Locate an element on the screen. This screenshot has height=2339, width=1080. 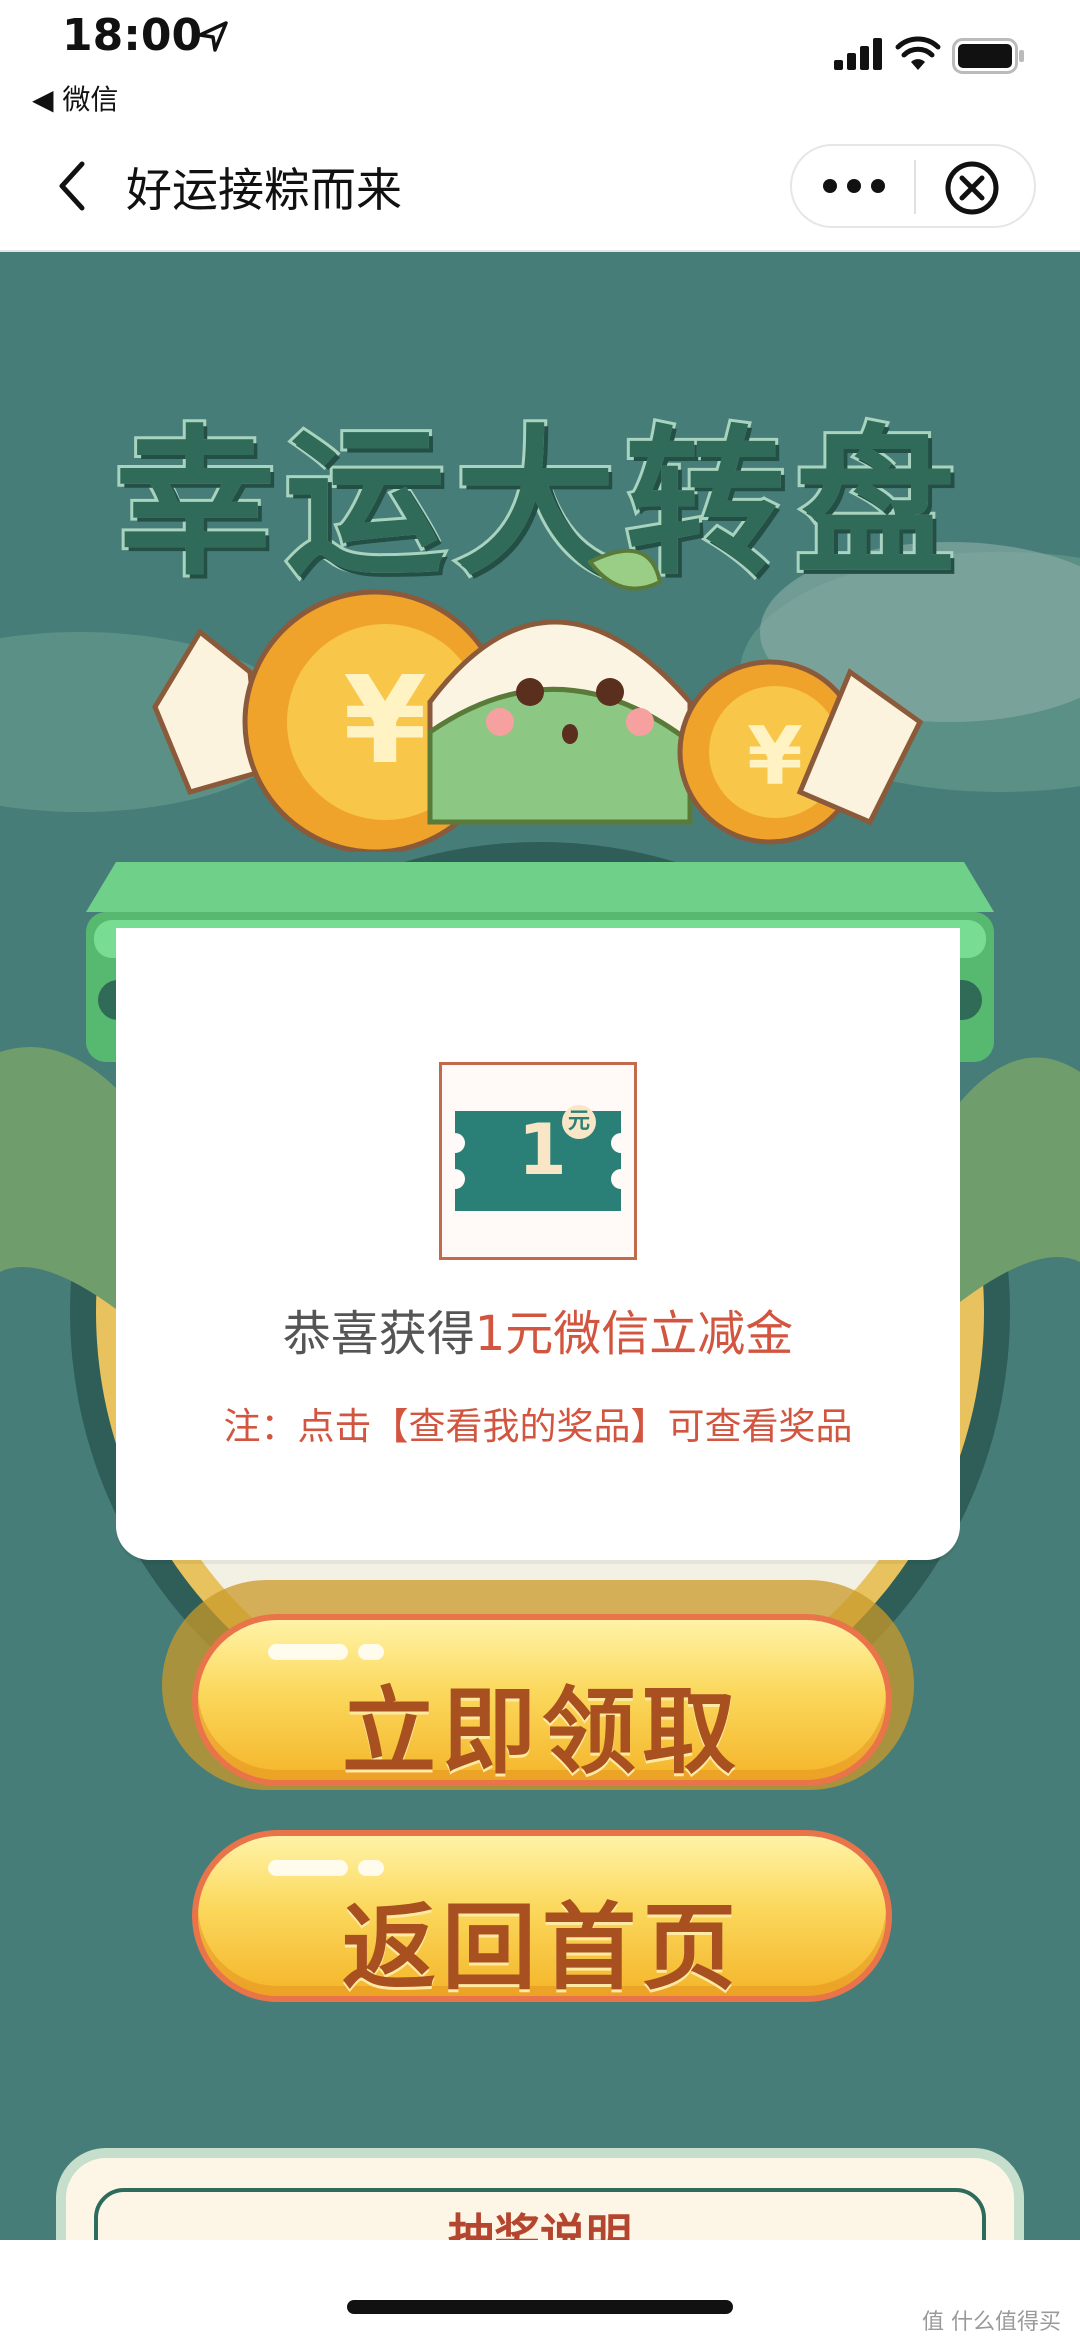
back-chevron-icon is located at coordinates (72, 186).